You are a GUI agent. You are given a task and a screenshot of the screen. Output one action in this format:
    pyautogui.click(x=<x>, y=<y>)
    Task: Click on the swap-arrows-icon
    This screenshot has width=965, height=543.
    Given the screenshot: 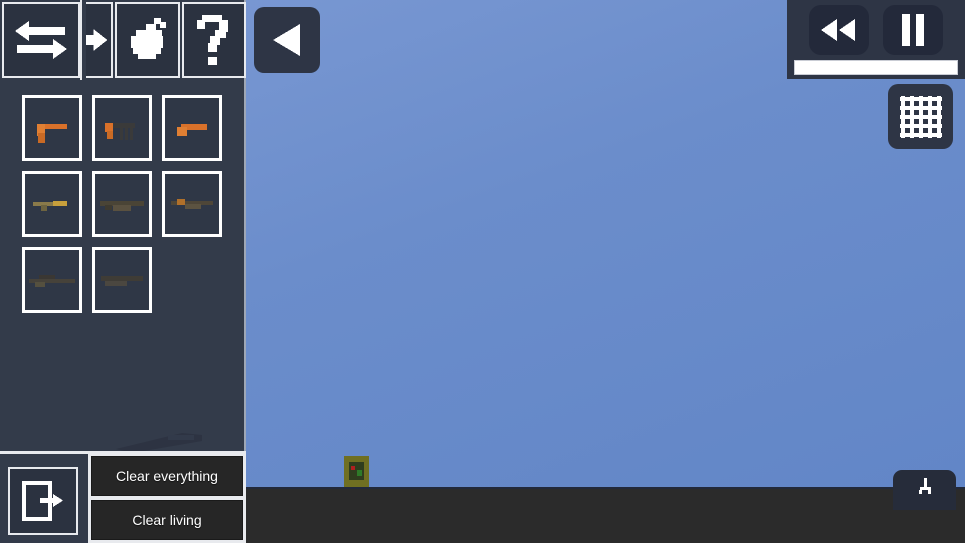 What is the action you would take?
    pyautogui.click(x=41, y=40)
    